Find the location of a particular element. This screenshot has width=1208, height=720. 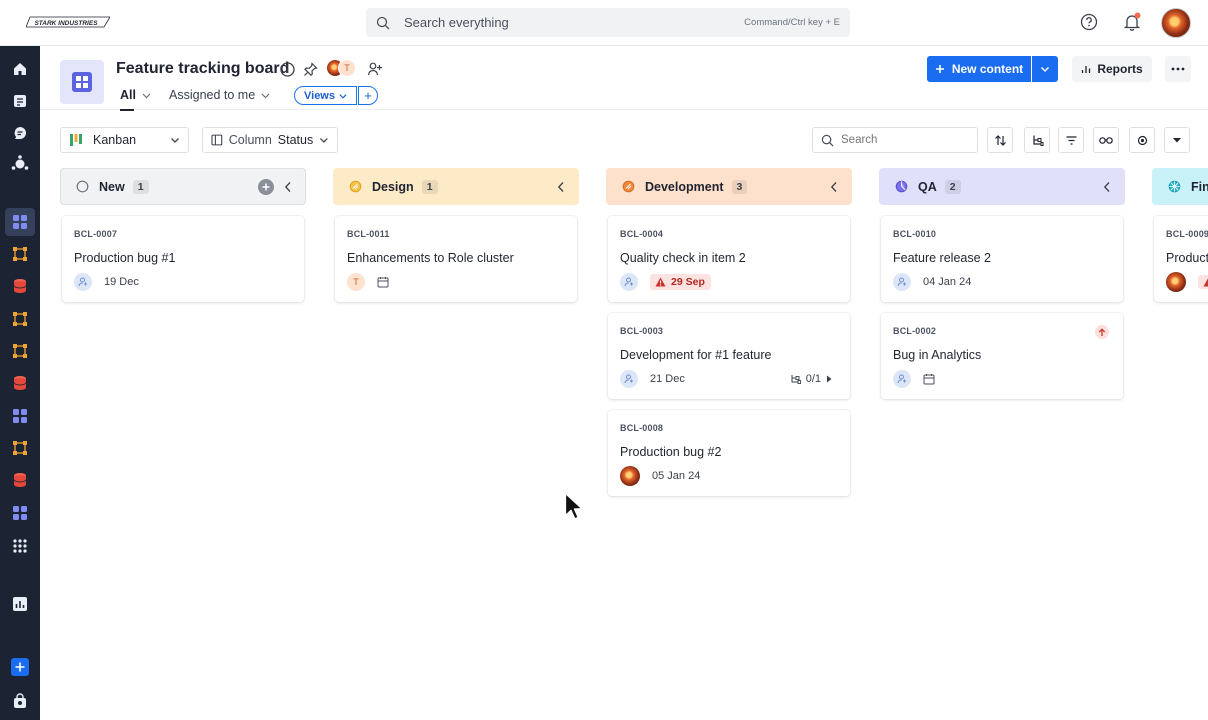

filter-icon is located at coordinates (1071, 140).